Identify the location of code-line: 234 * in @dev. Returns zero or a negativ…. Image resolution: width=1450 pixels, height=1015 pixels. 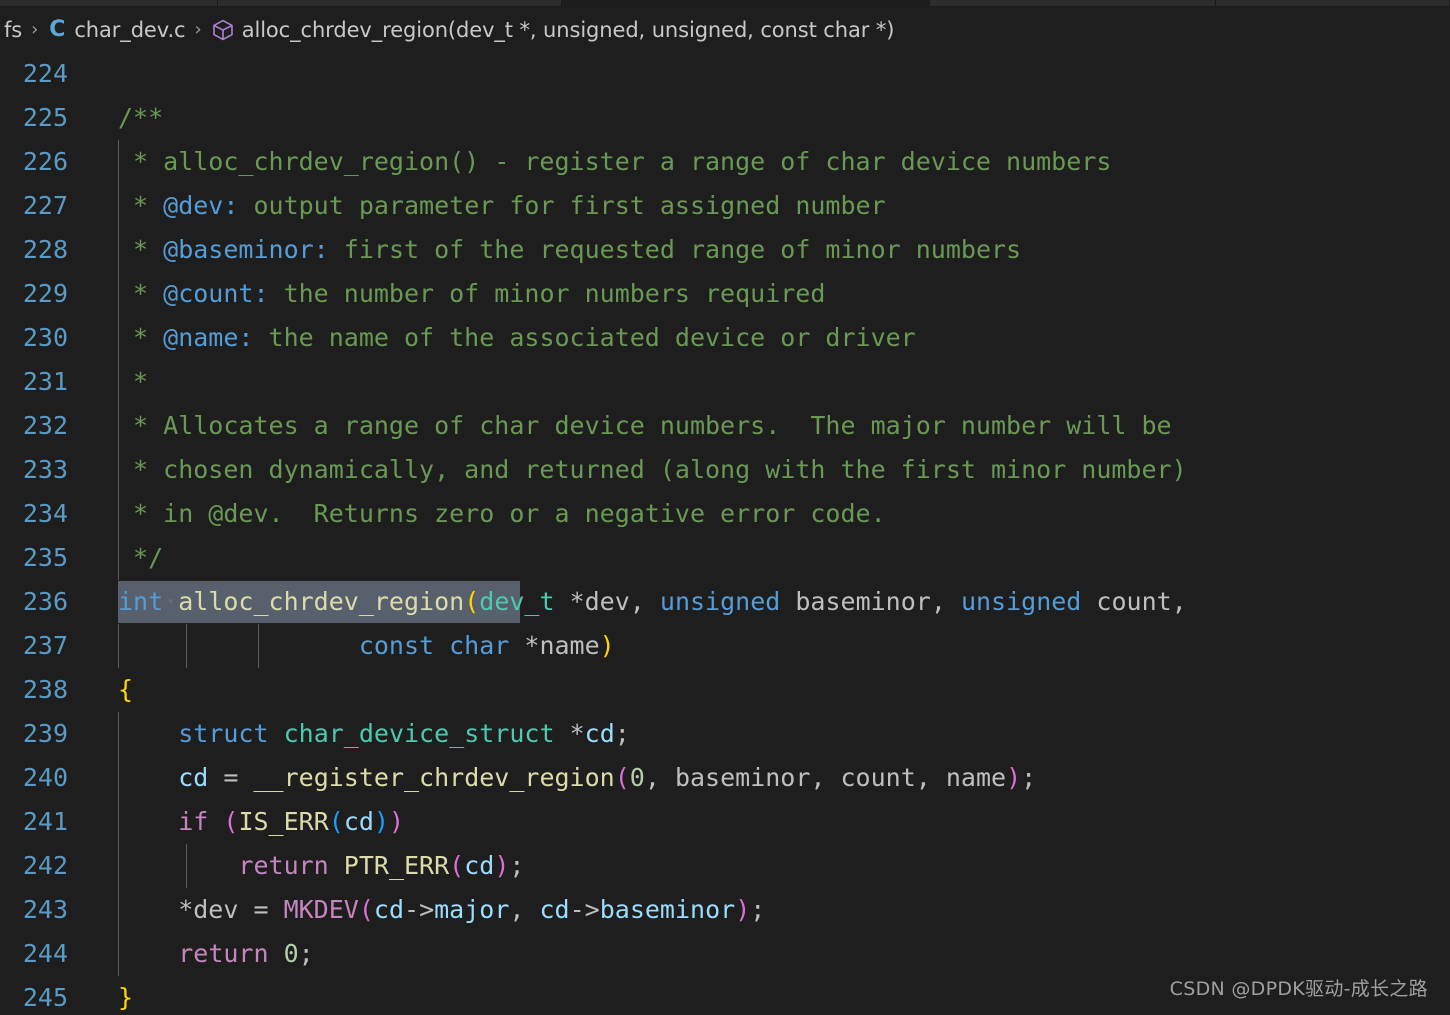
(725, 514).